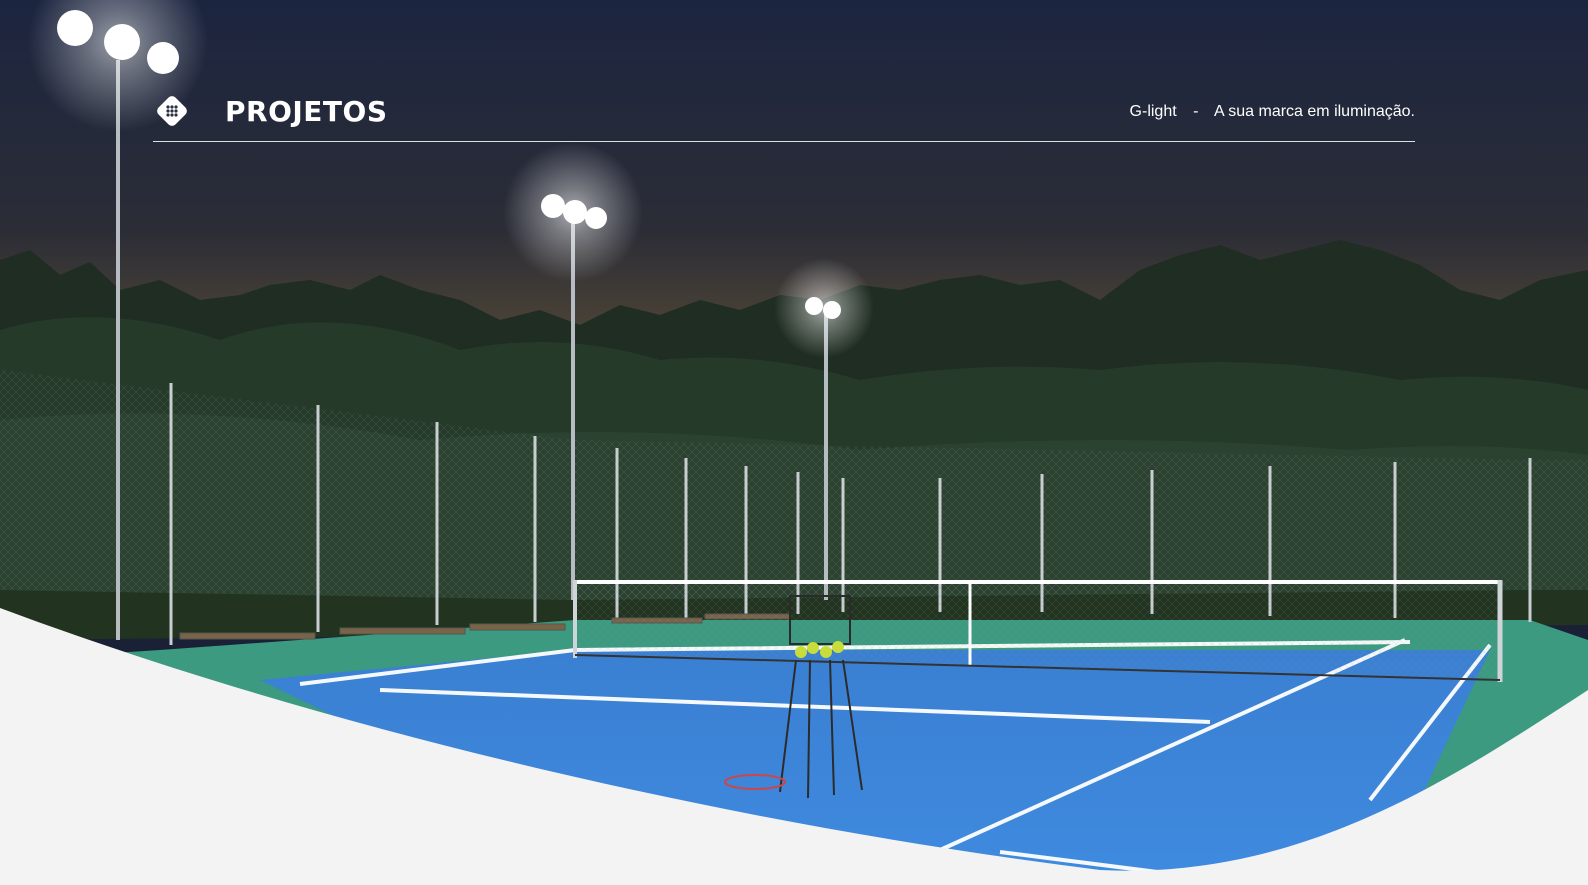 The height and width of the screenshot is (885, 1588). What do you see at coordinates (172, 111) in the screenshot?
I see `diamond-dots-icon` at bounding box center [172, 111].